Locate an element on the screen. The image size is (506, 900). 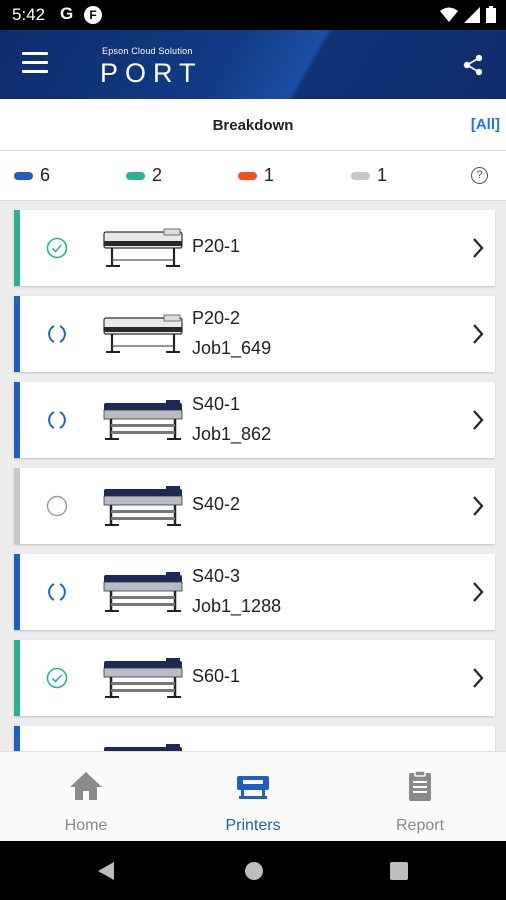
count-value: 6 is located at coordinates (45, 175).